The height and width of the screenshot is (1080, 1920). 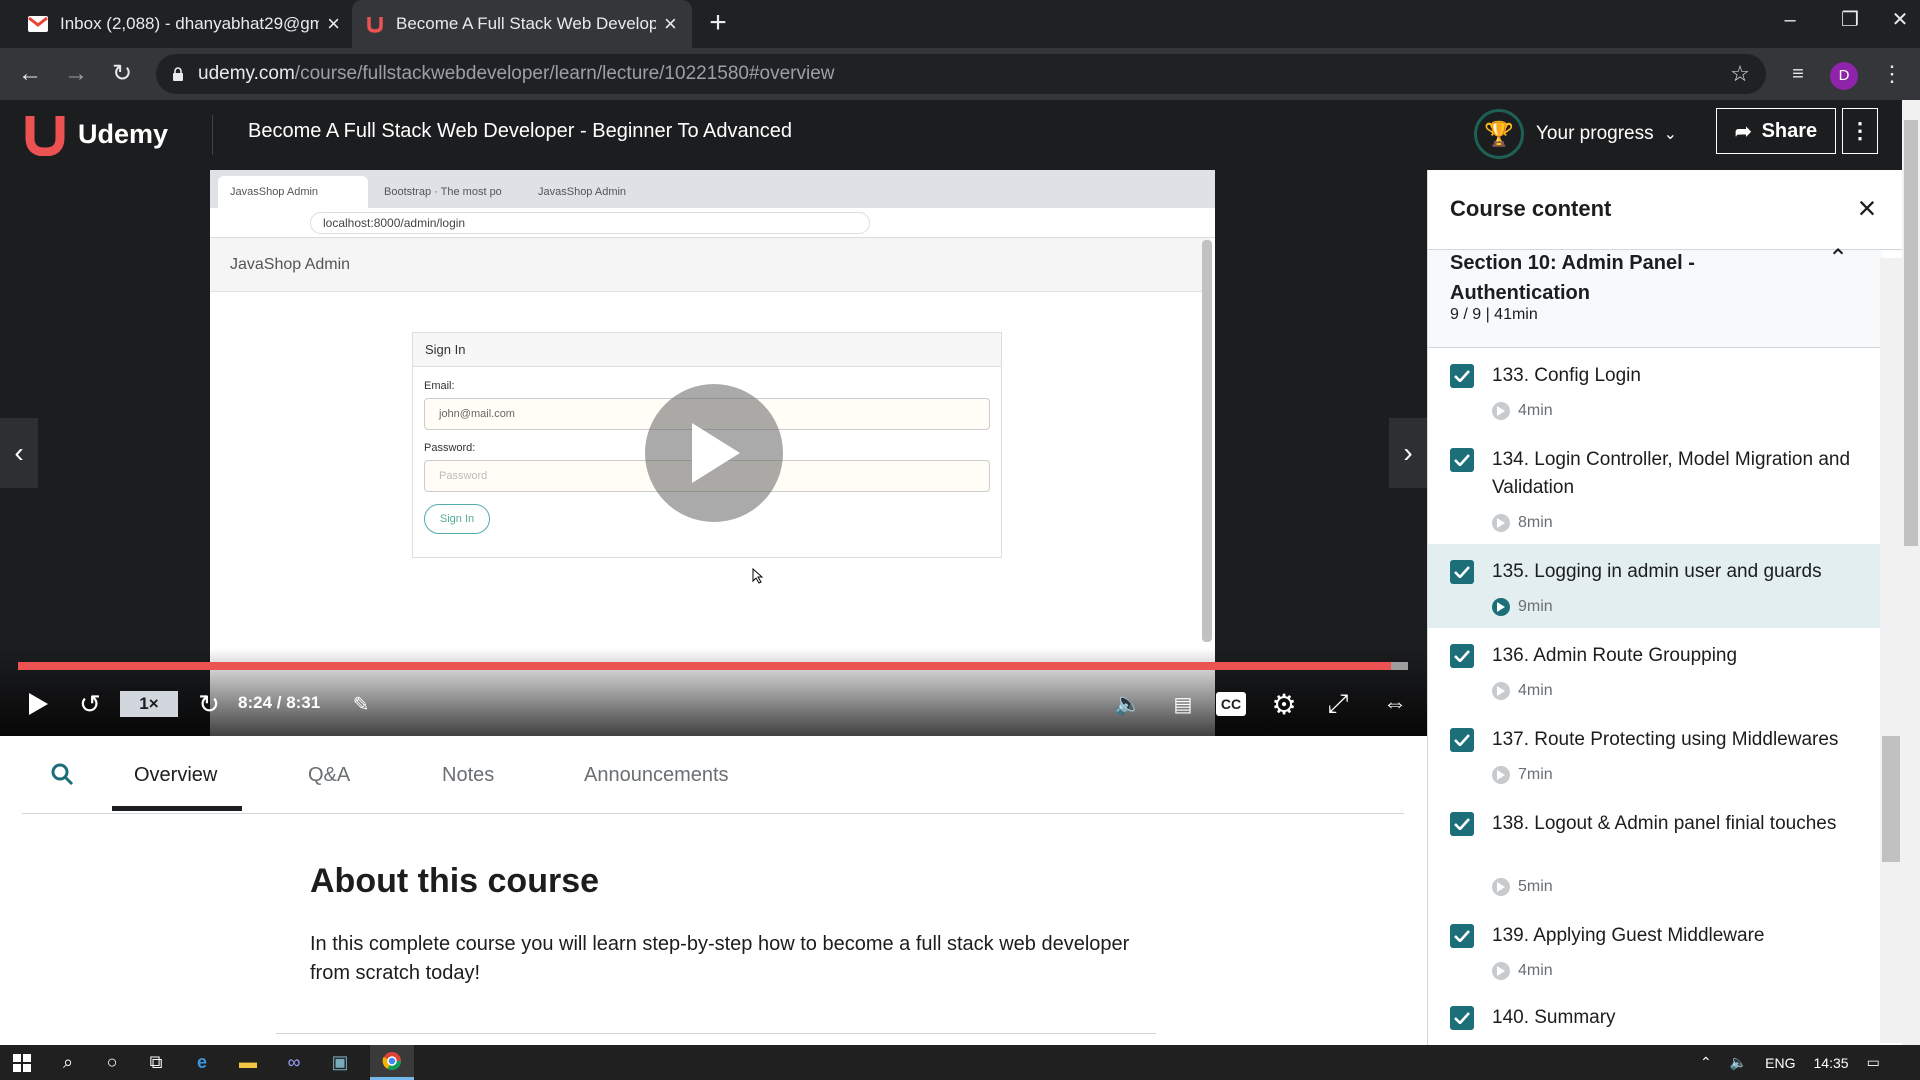 What do you see at coordinates (1522, 607) in the screenshot?
I see `lecture-duration: 9min` at bounding box center [1522, 607].